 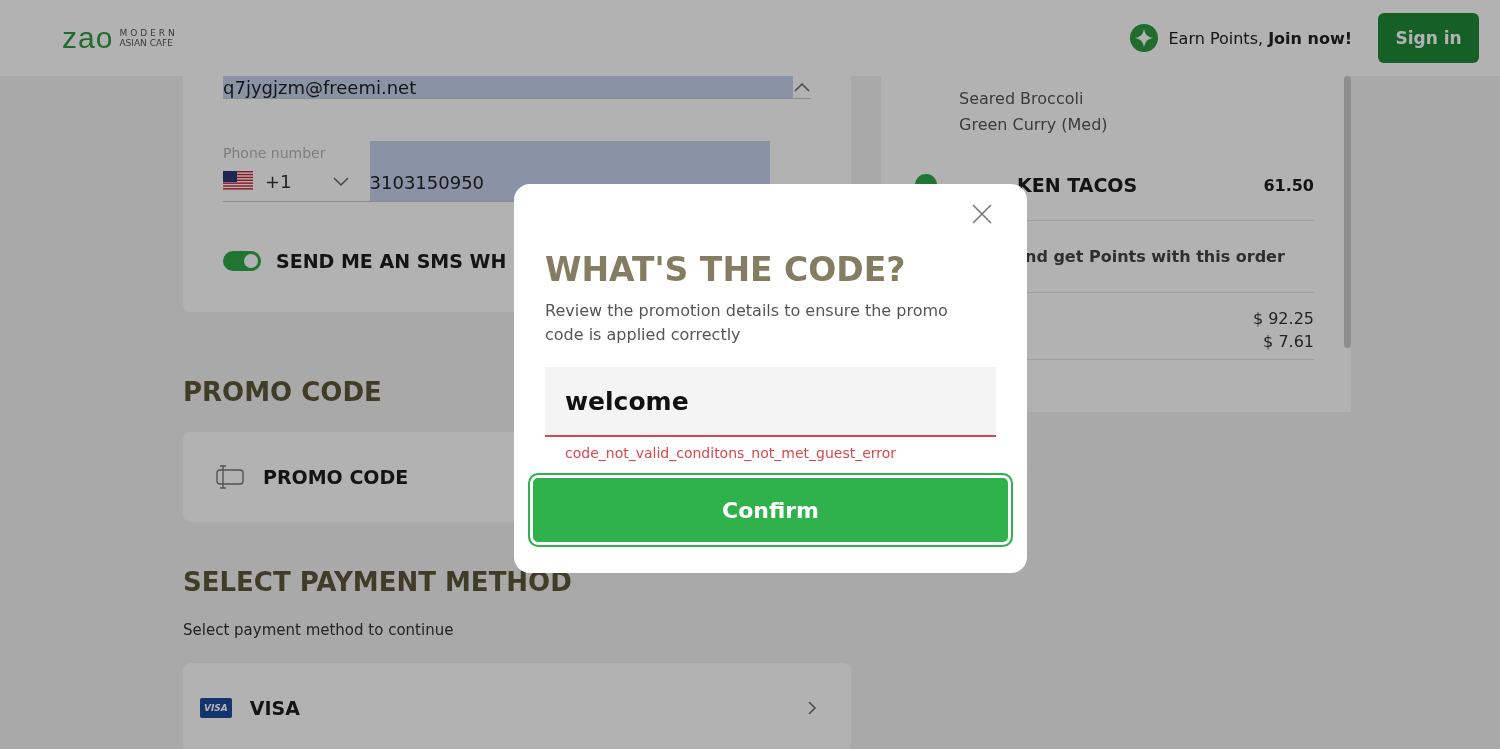 I want to click on dialog-description: Review the promotion details to ensure the promo code is applied correctly, so click(x=747, y=323).